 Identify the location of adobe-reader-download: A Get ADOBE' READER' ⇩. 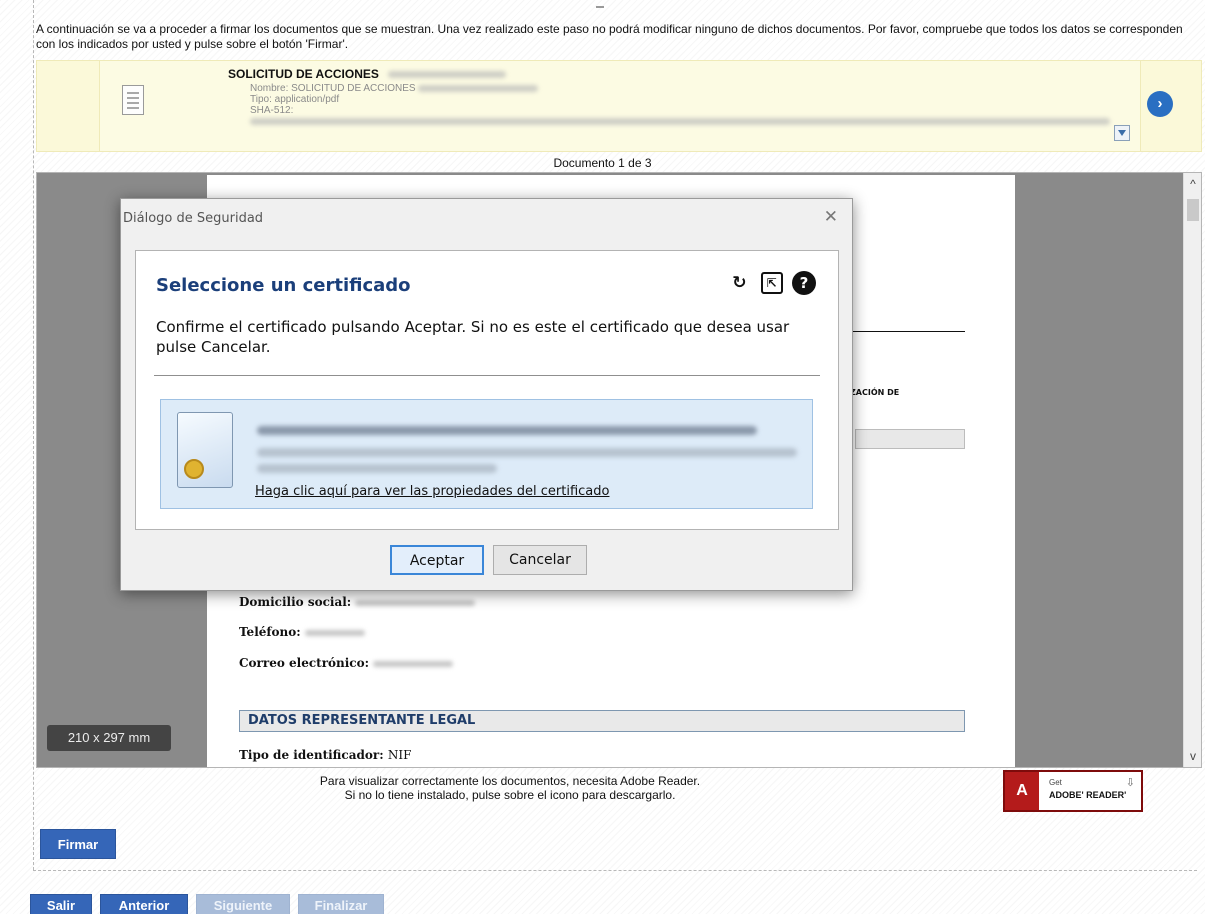
(1073, 791).